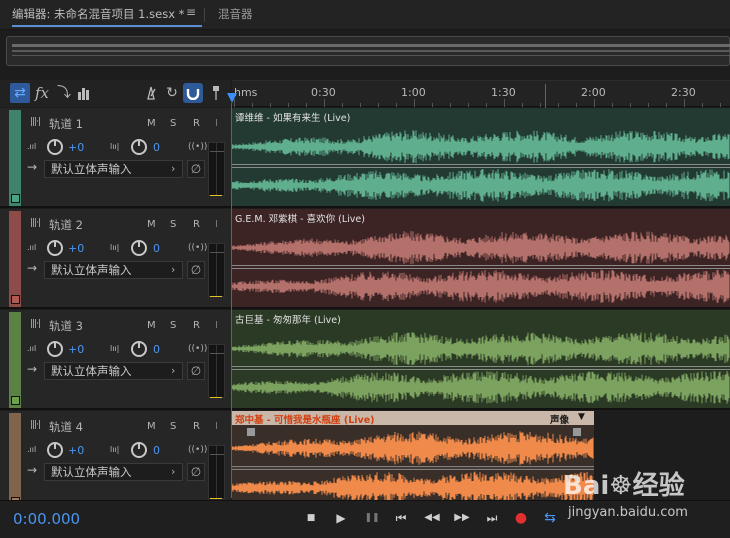 The height and width of the screenshot is (538, 730). Describe the element at coordinates (66, 225) in the screenshot. I see `track-name: 轨道 2` at that location.